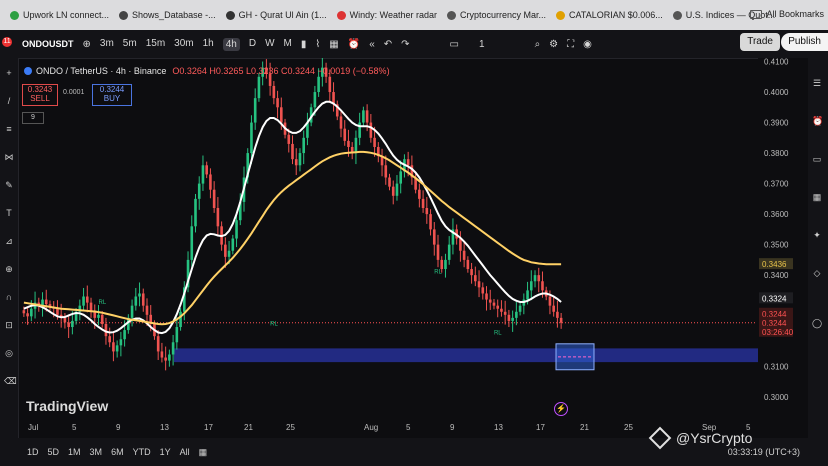 The height and width of the screenshot is (466, 828). I want to click on fullscreen-icon: ⛶, so click(570, 44).